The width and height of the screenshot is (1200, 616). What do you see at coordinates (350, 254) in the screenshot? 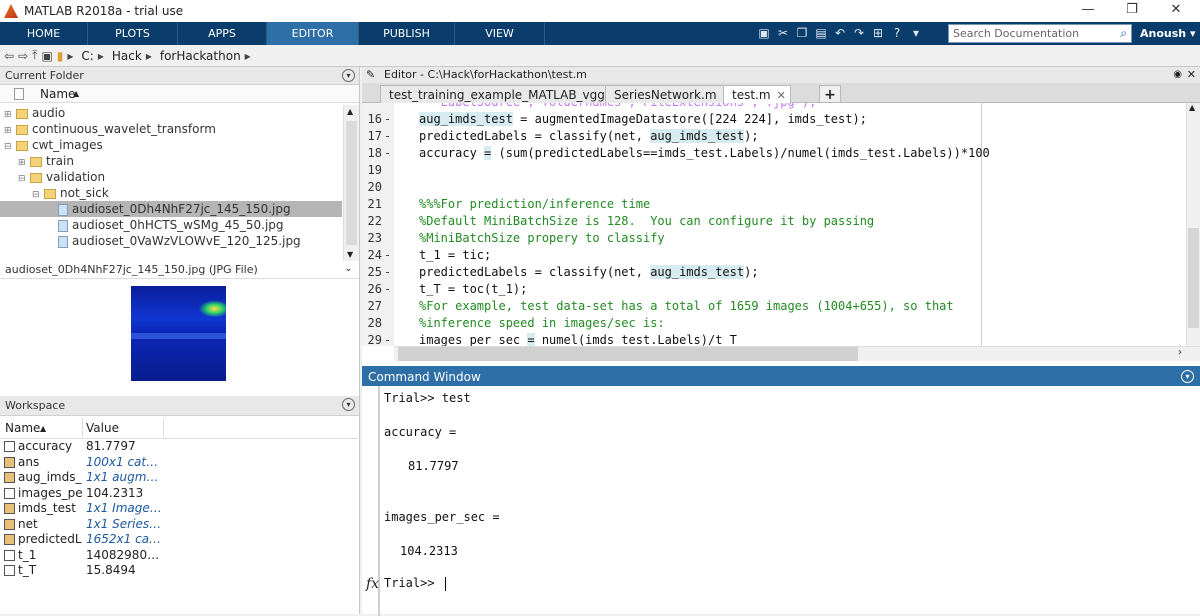
I see `scroll-down-icon: ▼` at bounding box center [350, 254].